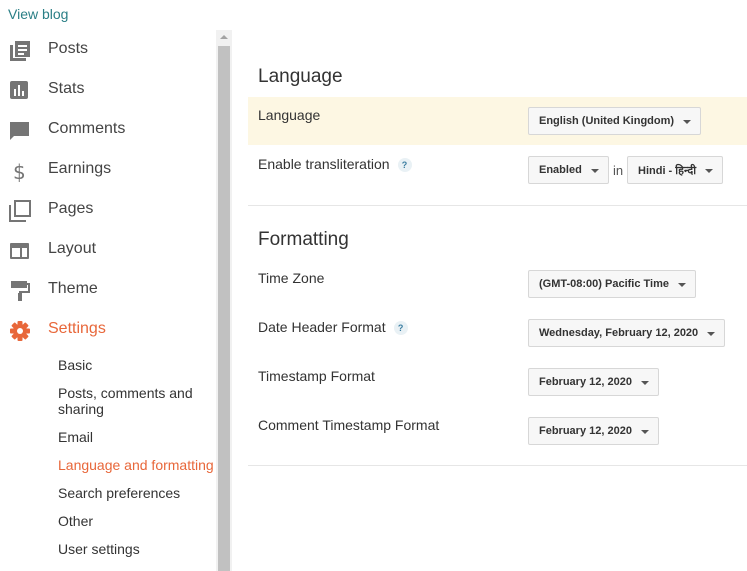 The width and height of the screenshot is (747, 571). Describe the element at coordinates (108, 50) in the screenshot. I see `nav-posts: Posts` at that location.